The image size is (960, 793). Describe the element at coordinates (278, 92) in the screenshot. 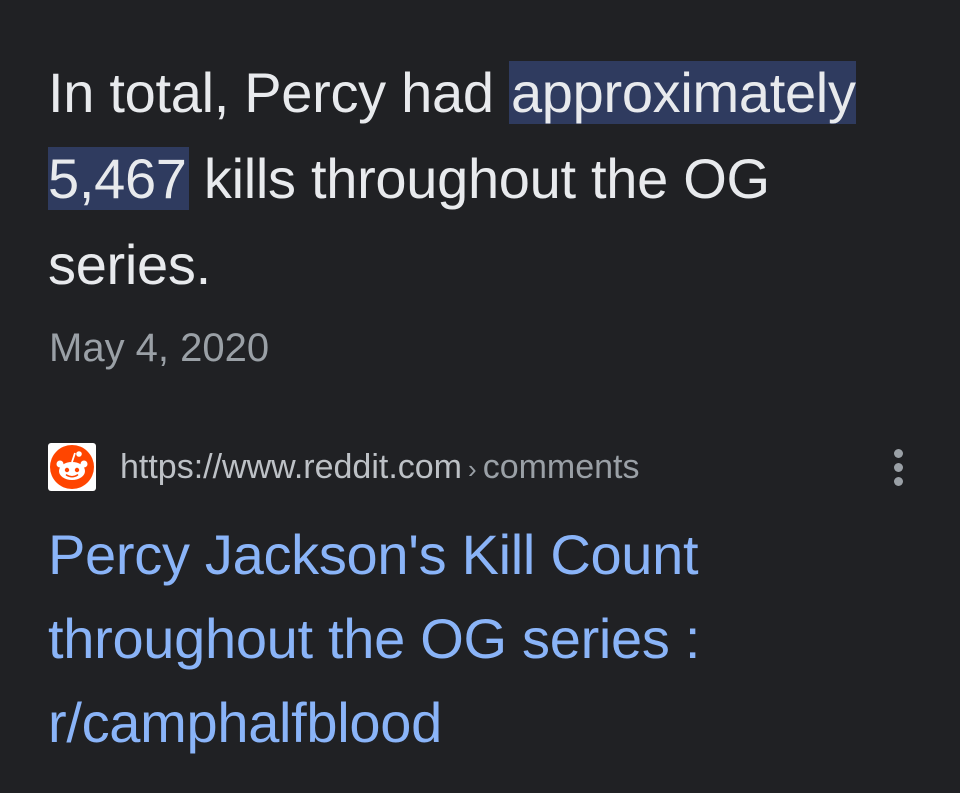

I see `snippet-text-before: In total, Percy had` at that location.